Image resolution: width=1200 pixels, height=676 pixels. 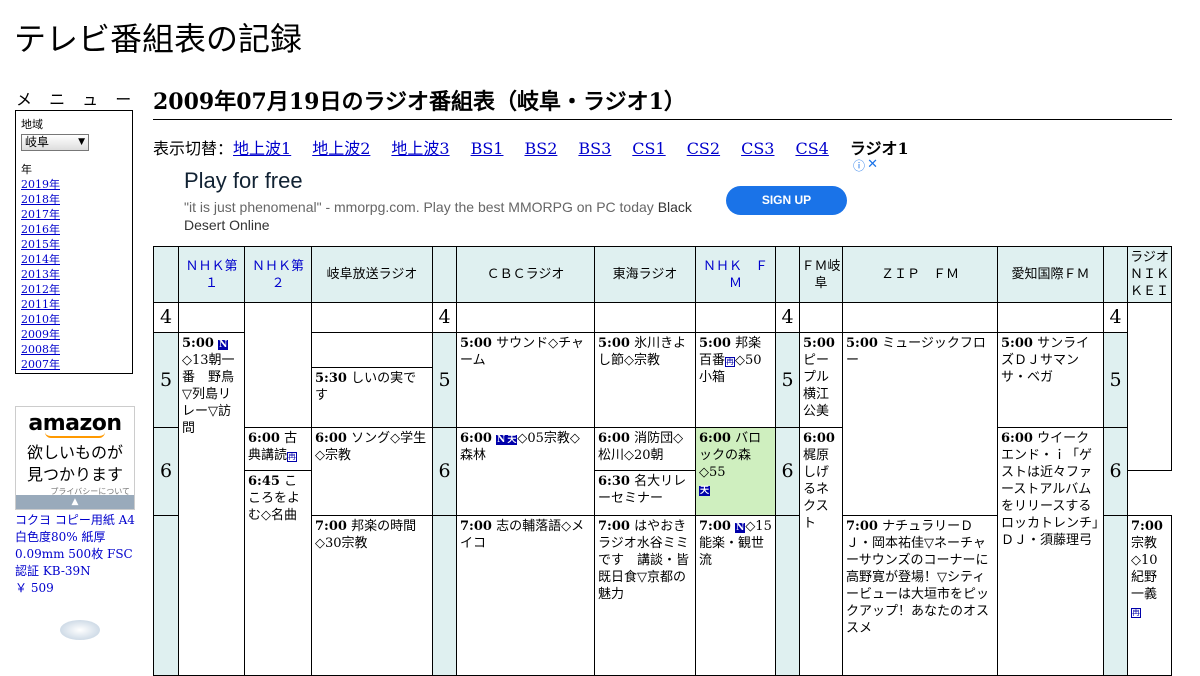 I want to click on channel-header-nhk1: ＮＨＫ第１, so click(x=211, y=274).